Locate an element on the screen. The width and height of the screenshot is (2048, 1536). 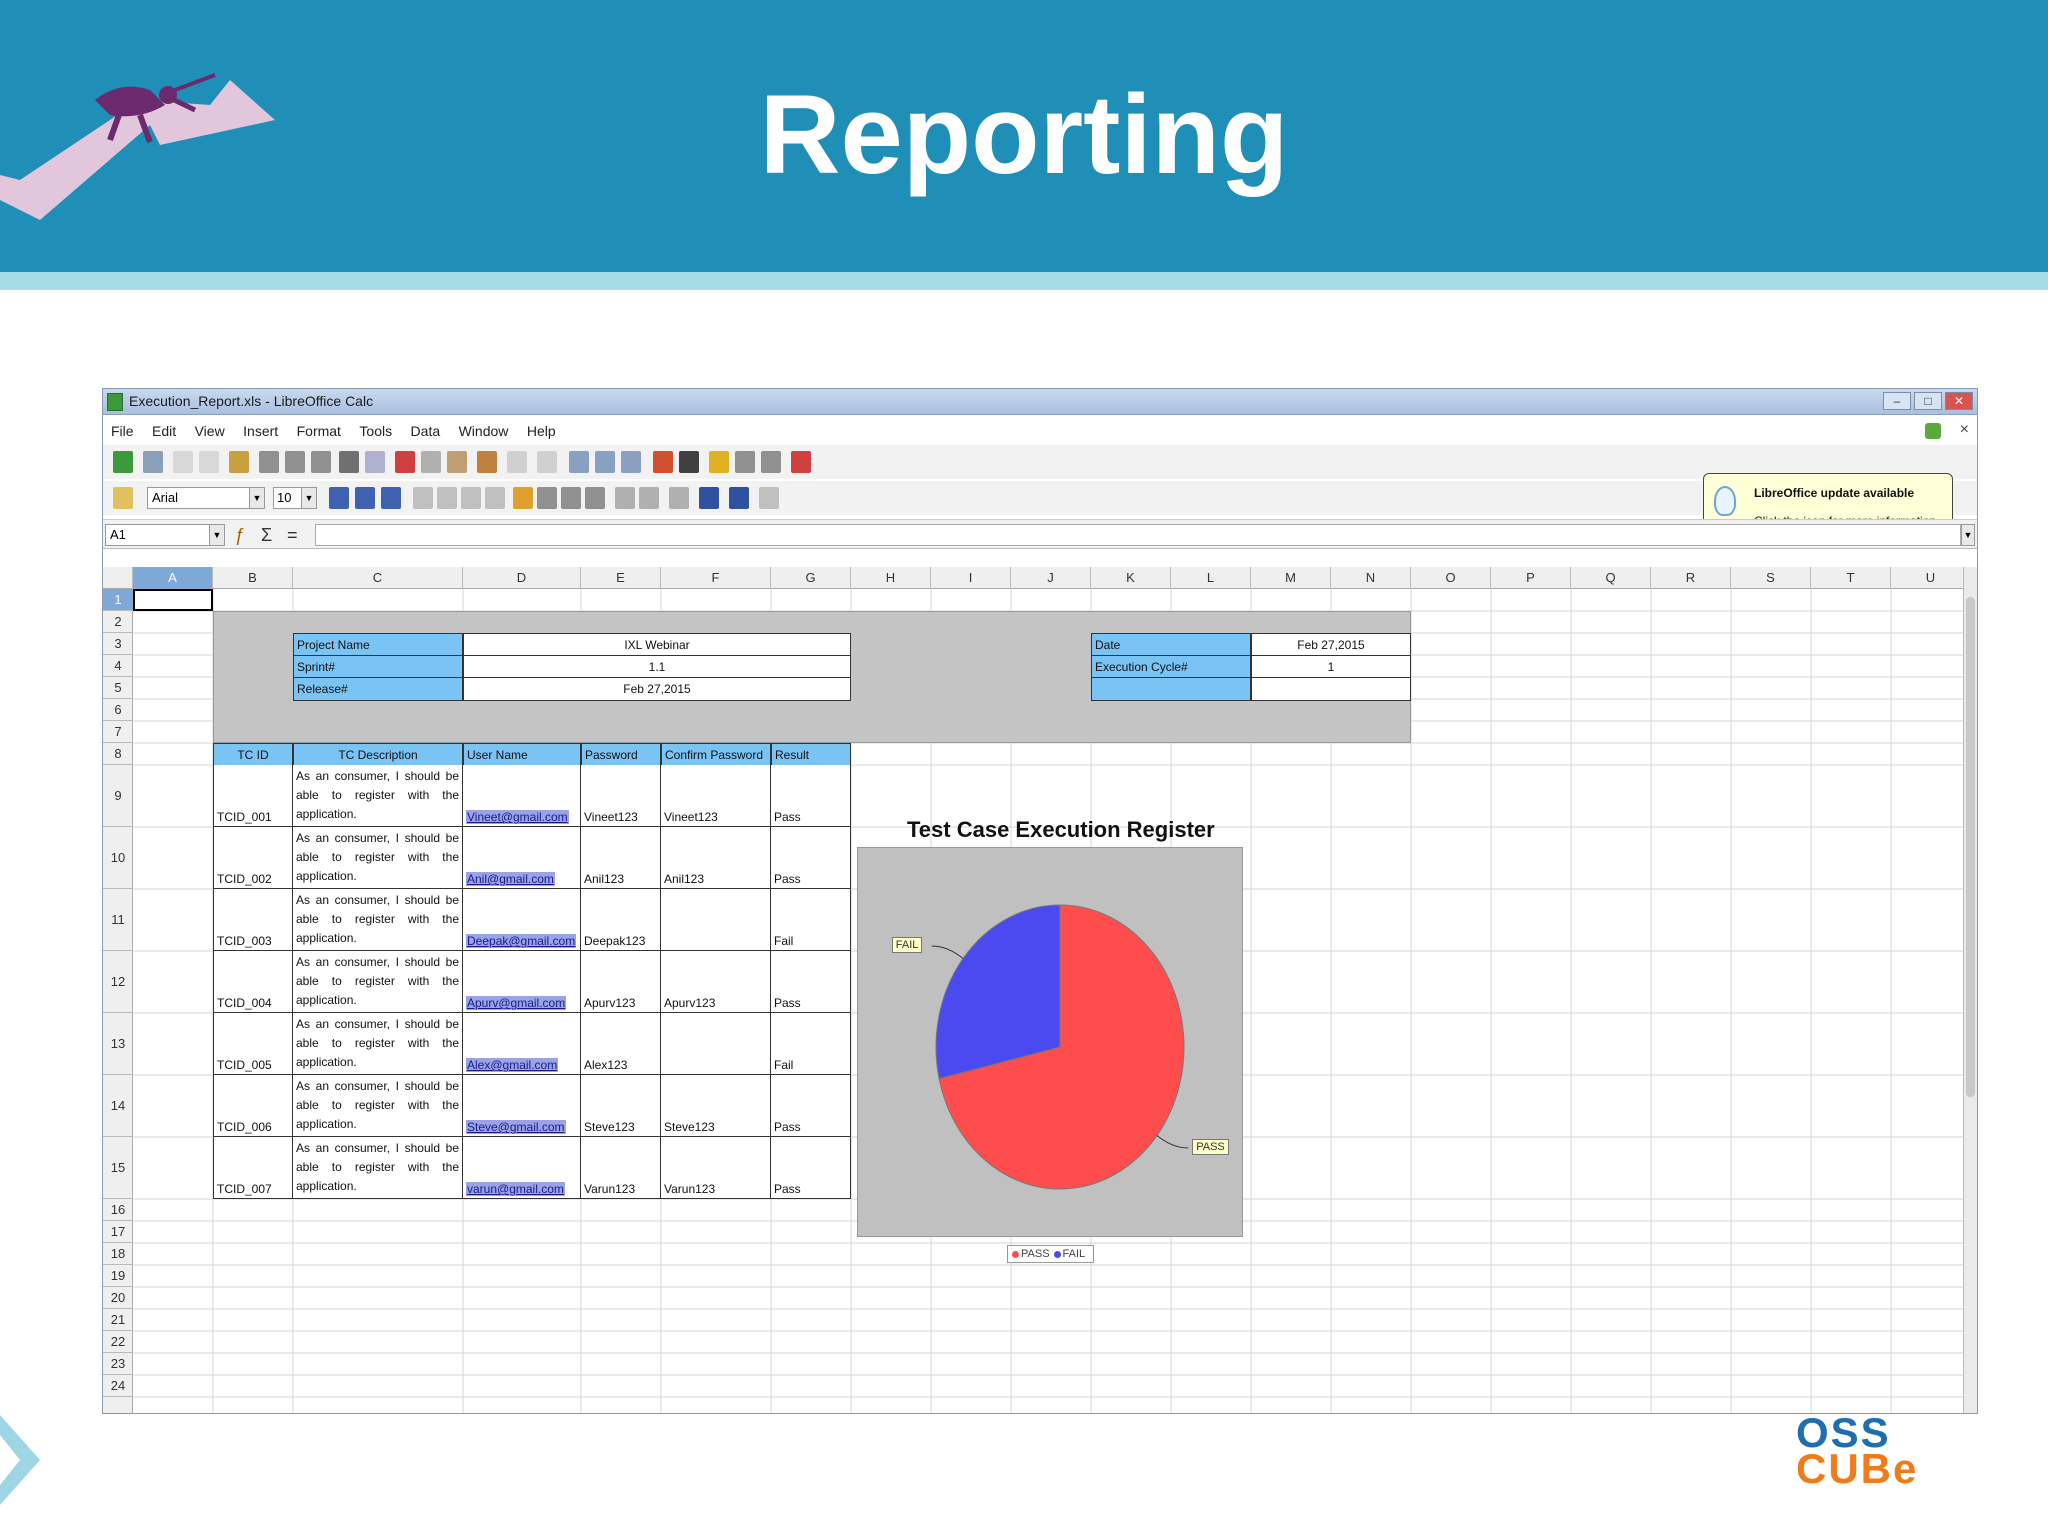
column-header: J is located at coordinates (1051, 578).